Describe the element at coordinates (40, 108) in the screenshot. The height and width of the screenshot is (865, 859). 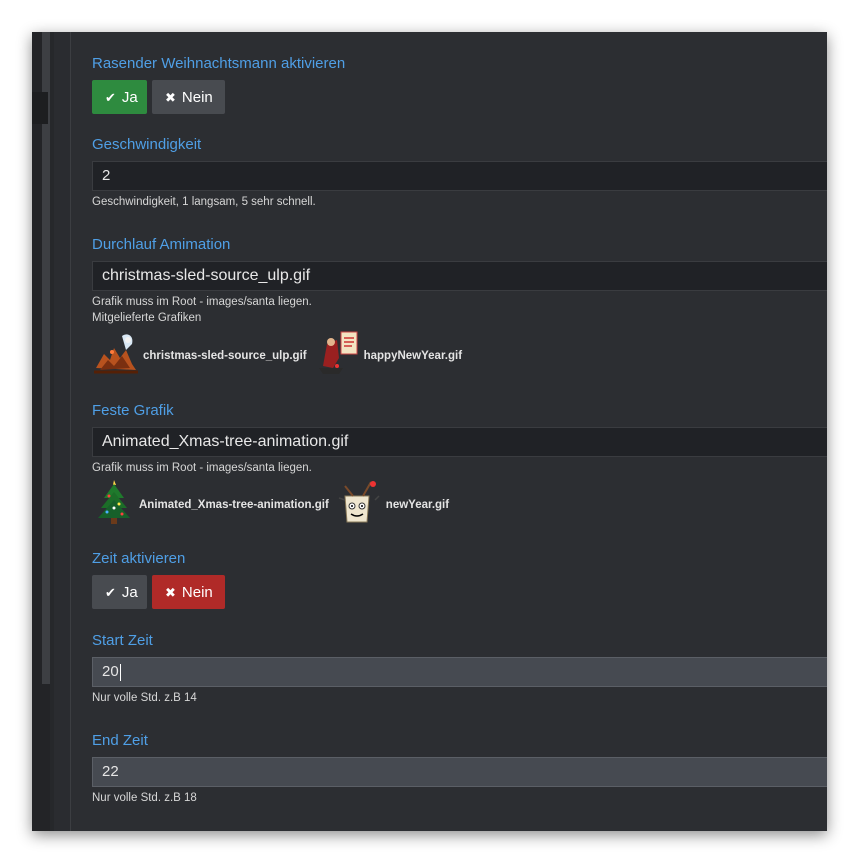
I see `left-sidebar-tab` at that location.